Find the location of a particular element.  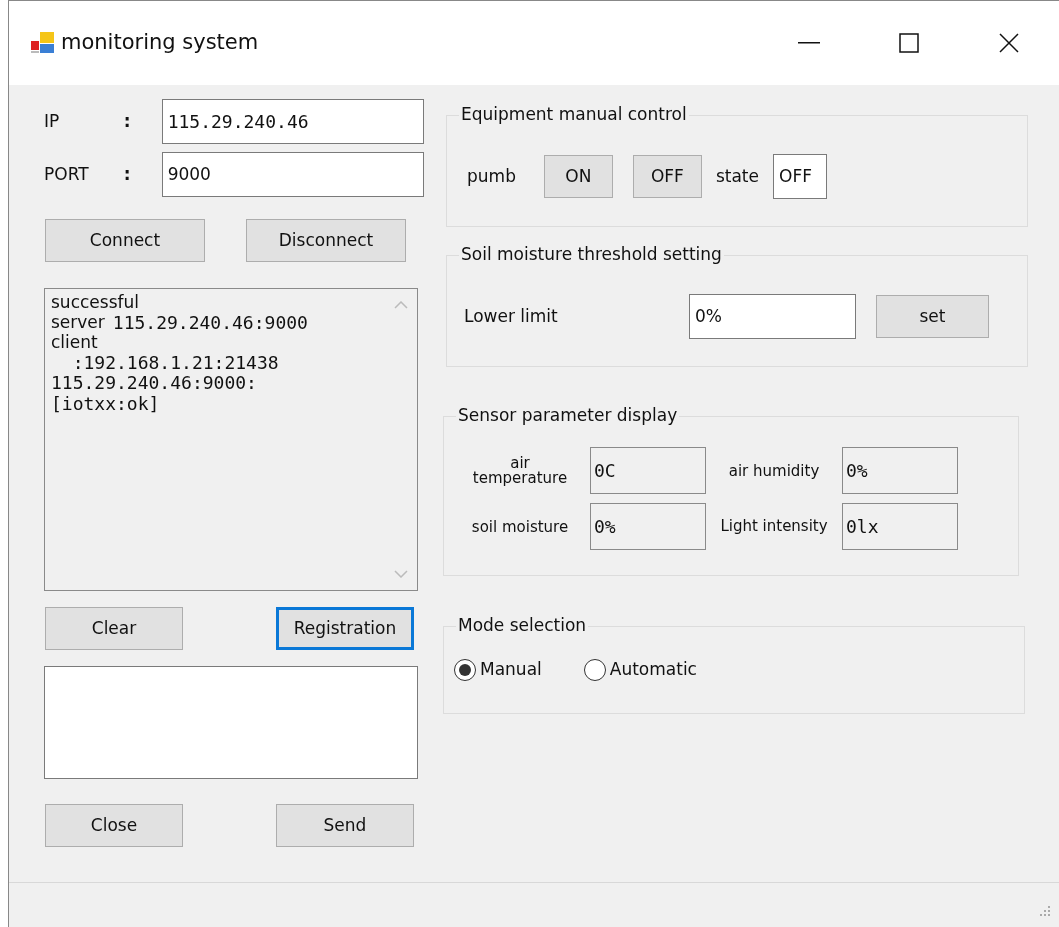

push-button: Close is located at coordinates (114, 825).